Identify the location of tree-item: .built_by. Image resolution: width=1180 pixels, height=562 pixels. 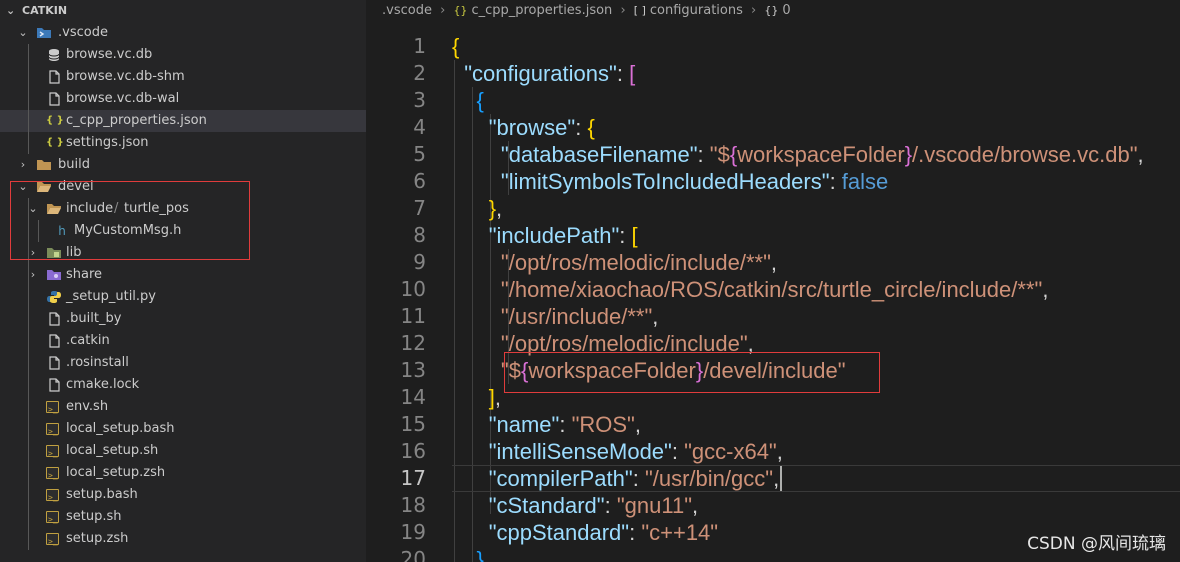
(183, 319).